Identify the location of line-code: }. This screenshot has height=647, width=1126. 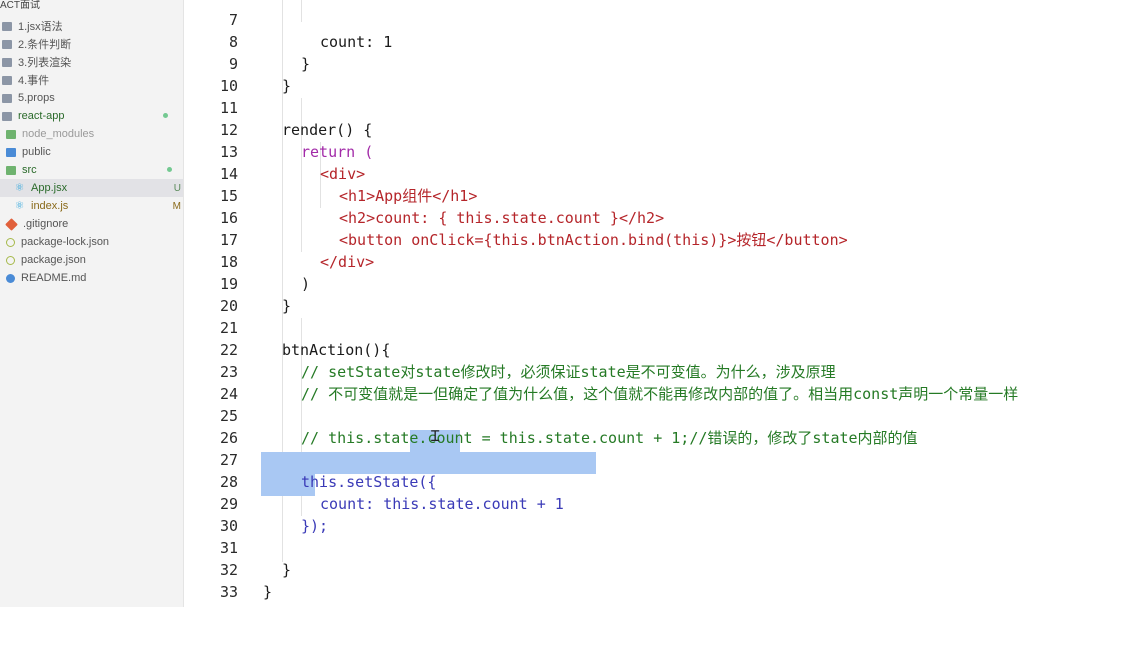
(268, 592).